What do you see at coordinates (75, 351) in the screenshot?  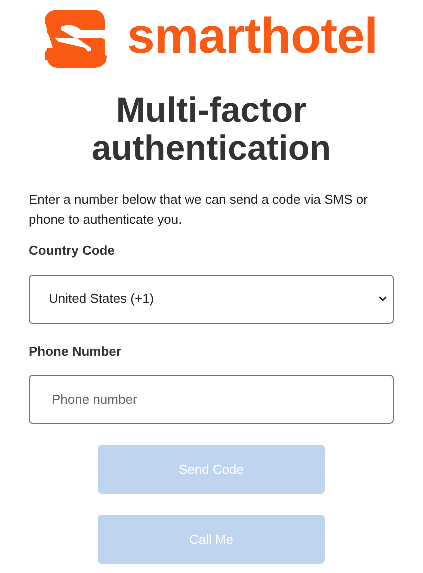 I see `field-label: Phone Number` at bounding box center [75, 351].